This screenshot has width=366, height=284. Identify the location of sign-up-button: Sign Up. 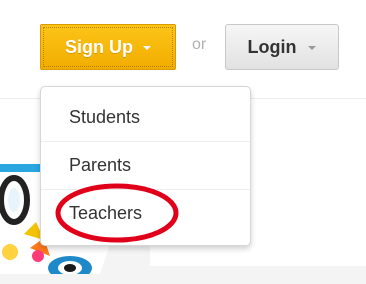
(108, 47).